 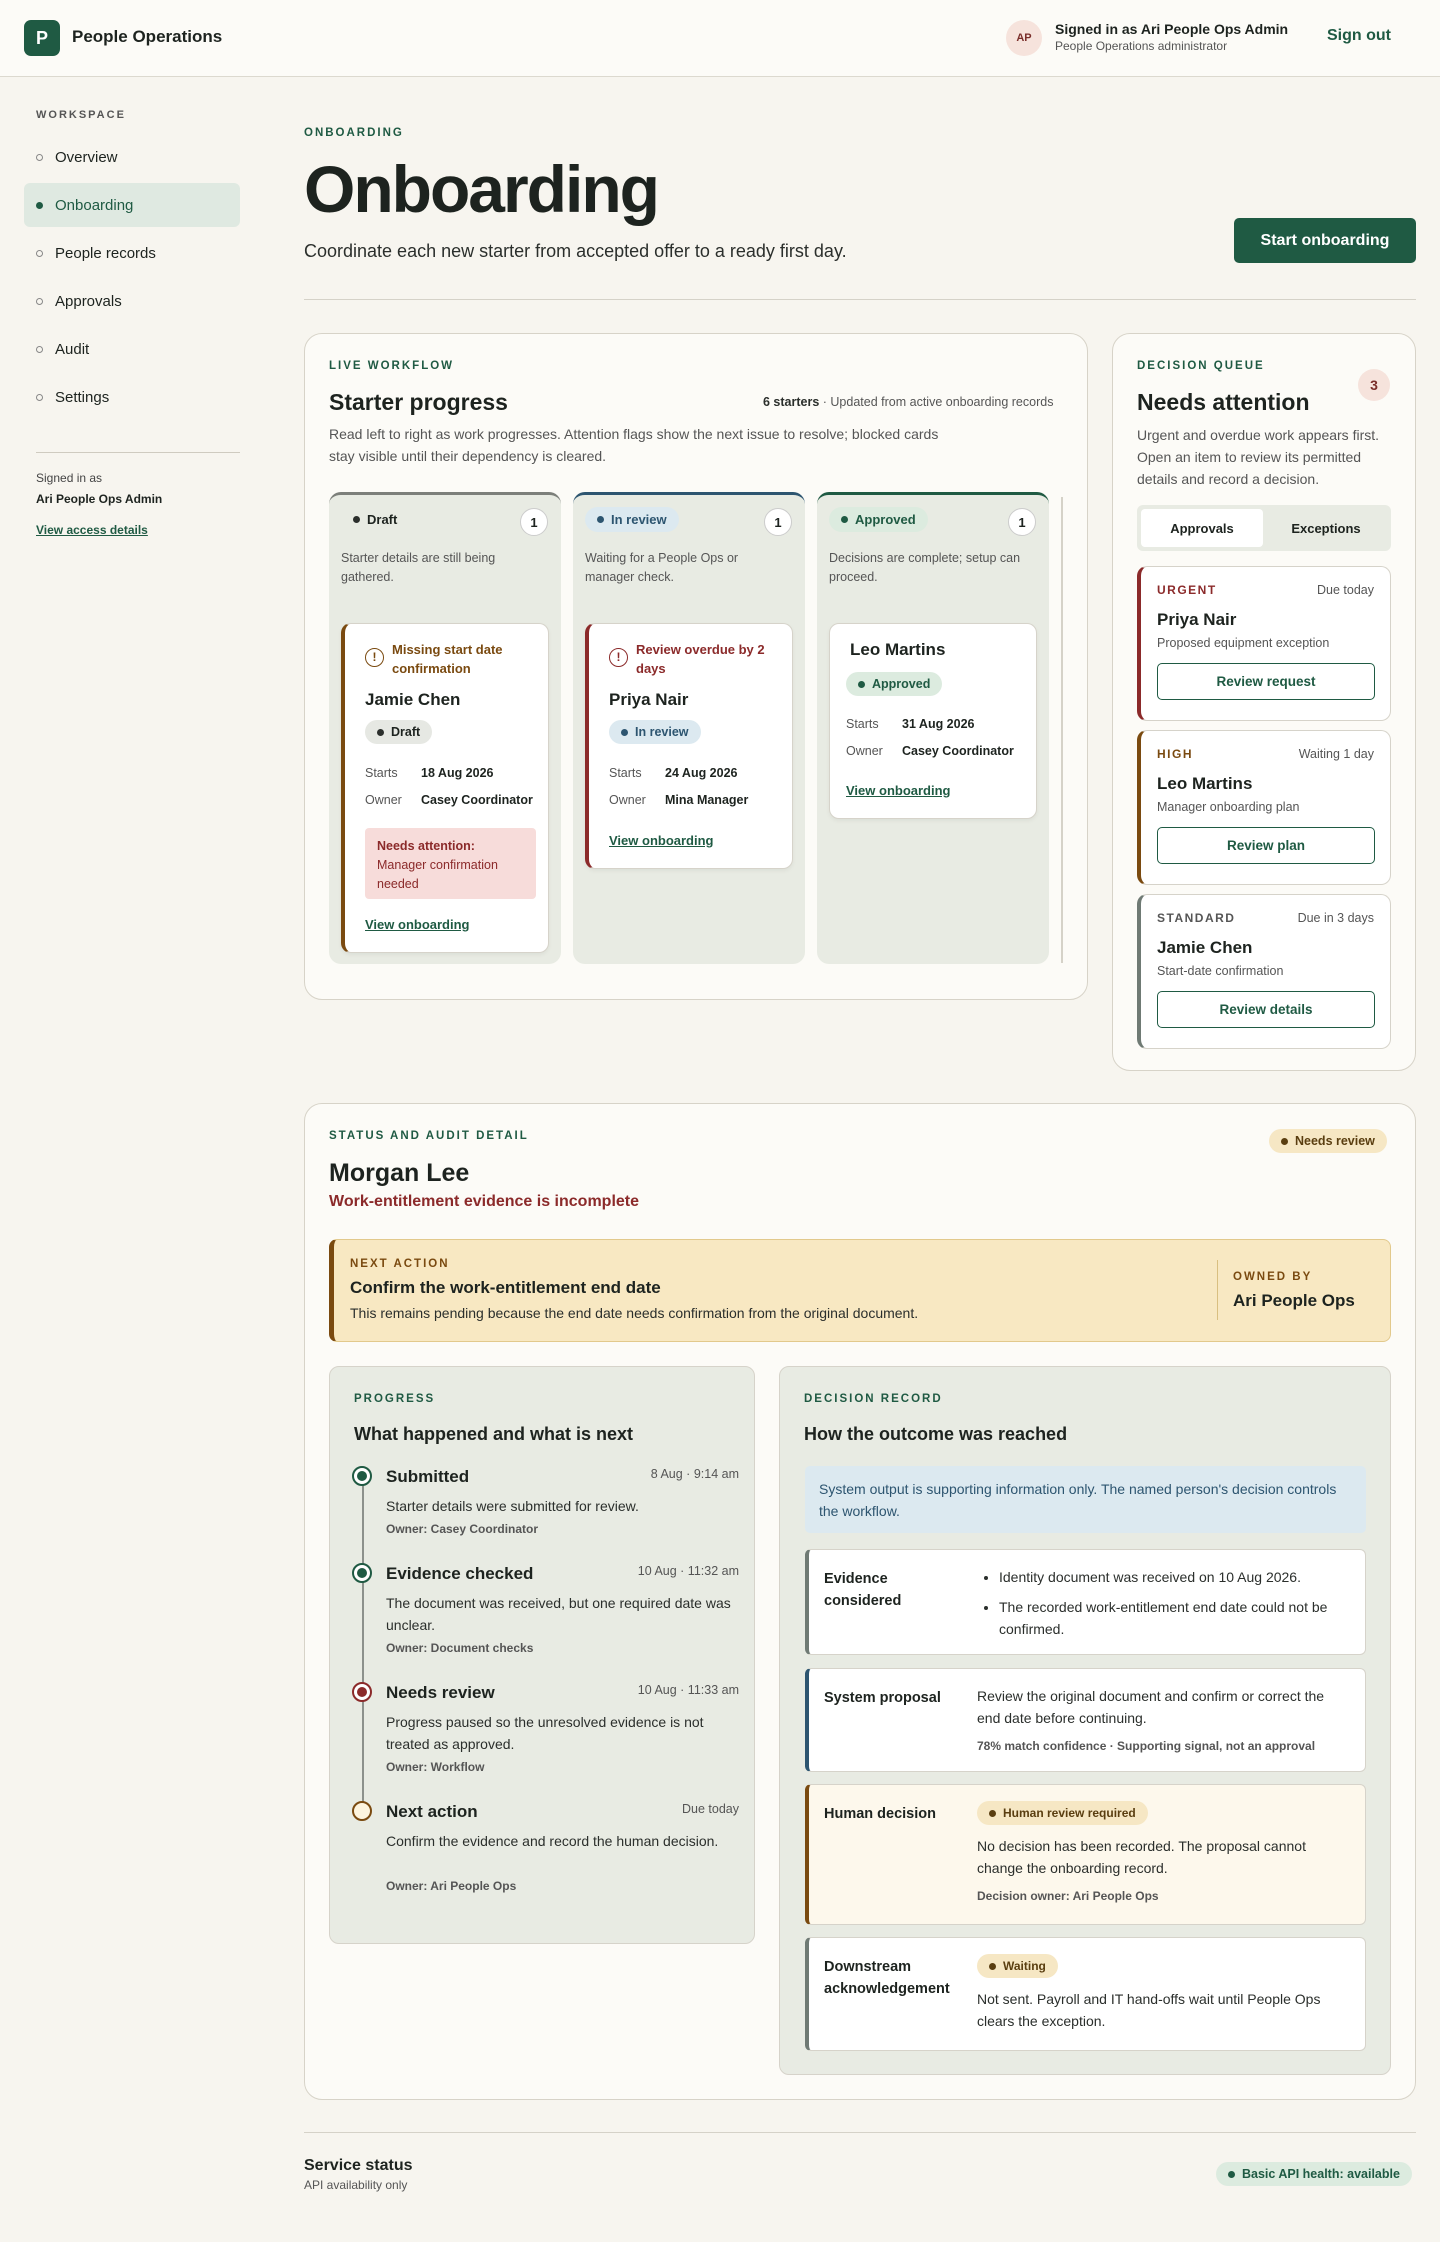 I want to click on status-label: Approved, so click(x=885, y=519).